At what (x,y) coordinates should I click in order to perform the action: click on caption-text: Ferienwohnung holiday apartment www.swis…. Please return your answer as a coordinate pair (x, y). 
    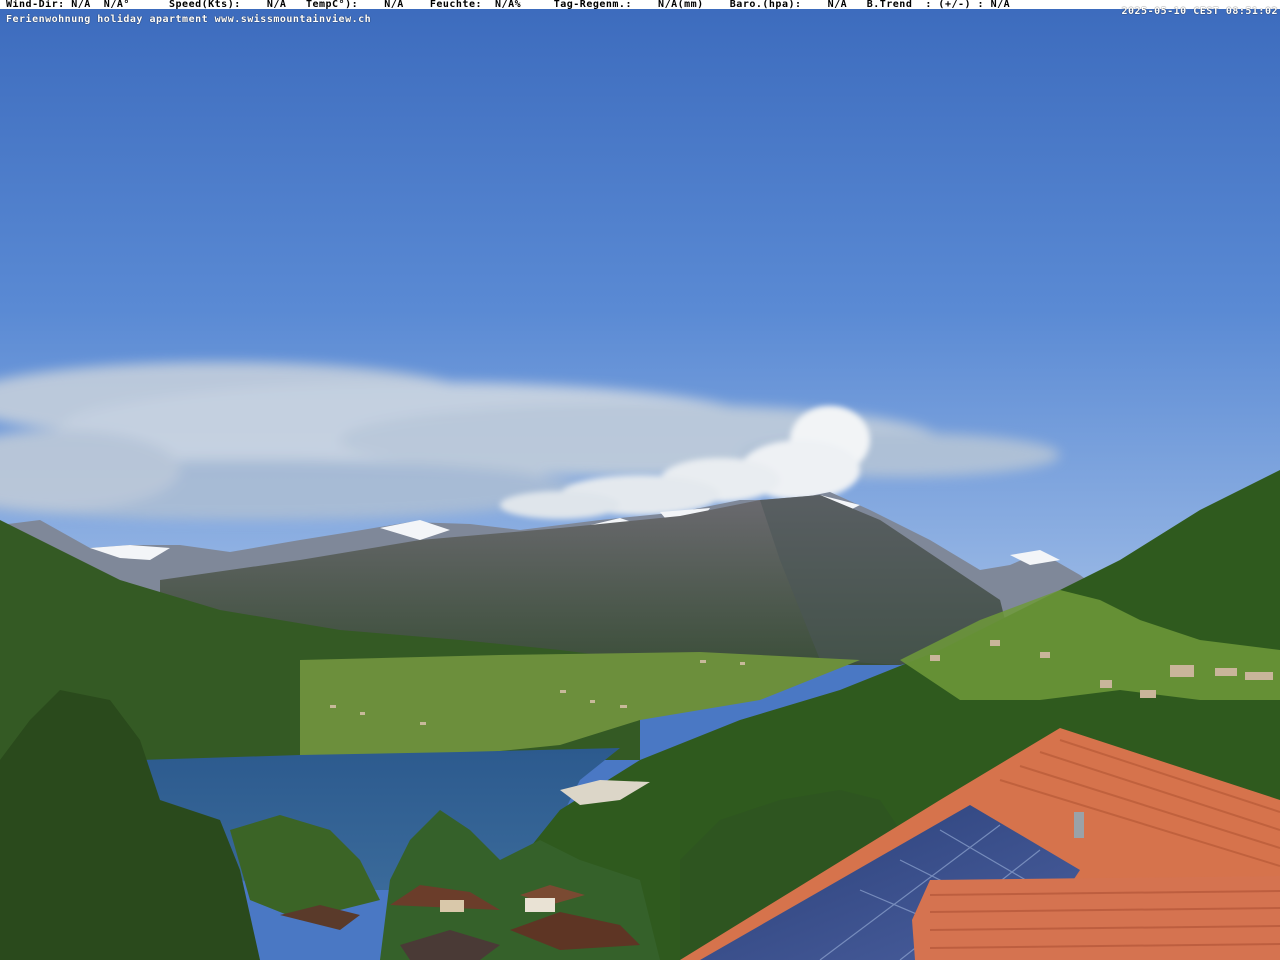
    Looking at the image, I should click on (189, 19).